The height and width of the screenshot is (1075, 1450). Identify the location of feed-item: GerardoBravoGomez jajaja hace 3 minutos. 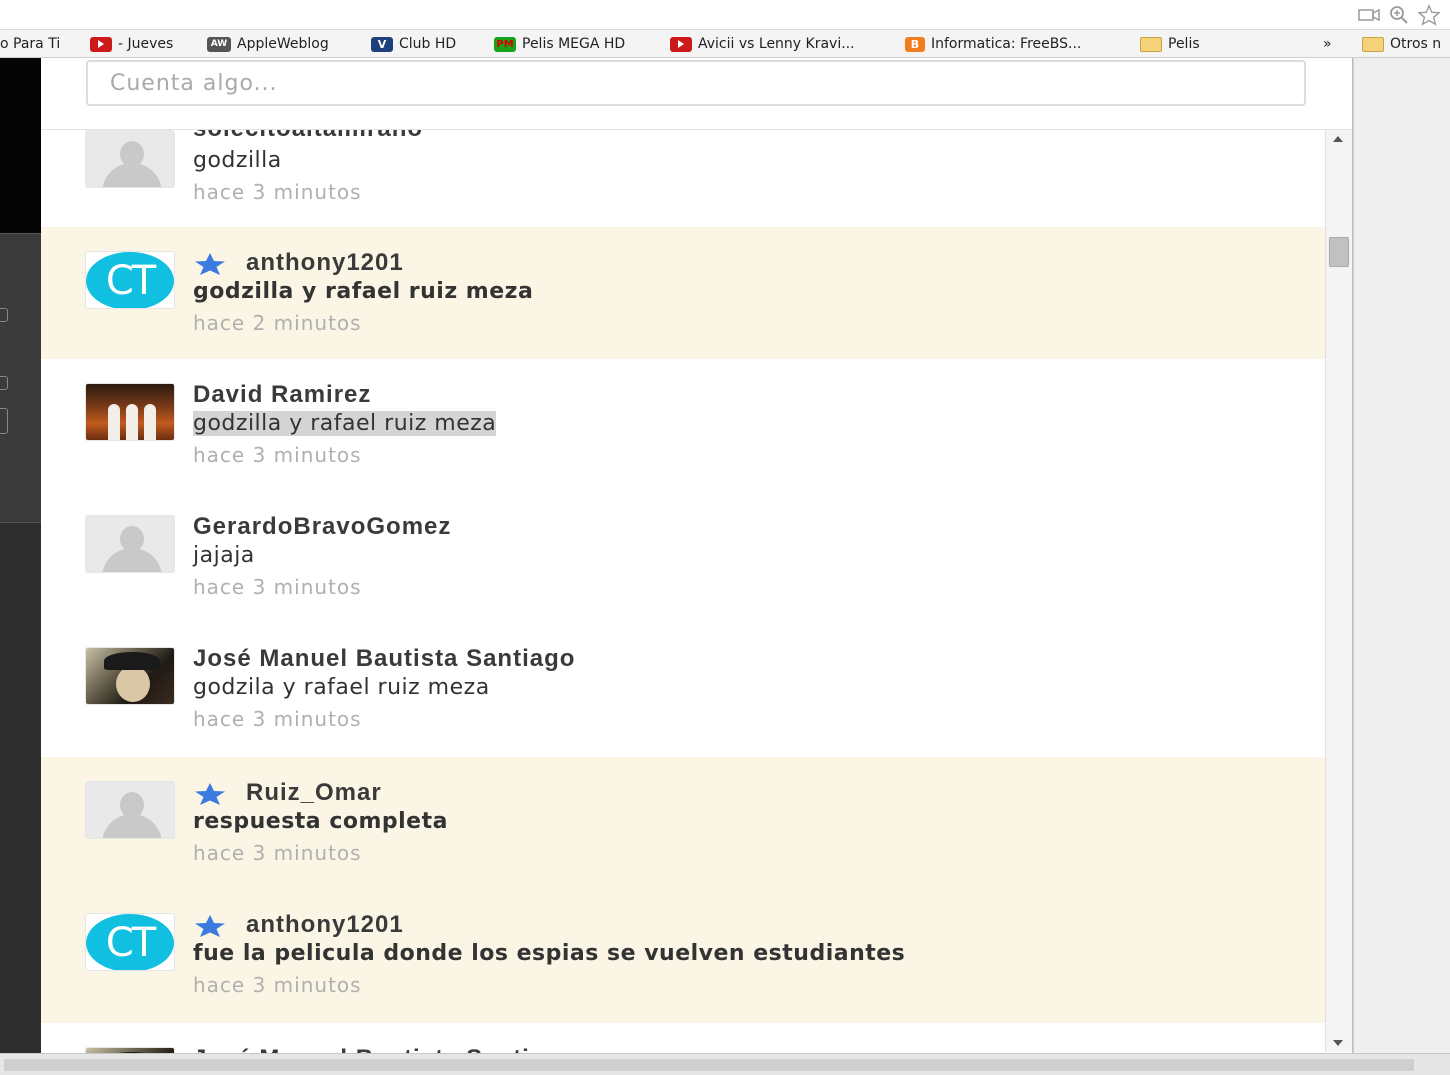
(683, 557).